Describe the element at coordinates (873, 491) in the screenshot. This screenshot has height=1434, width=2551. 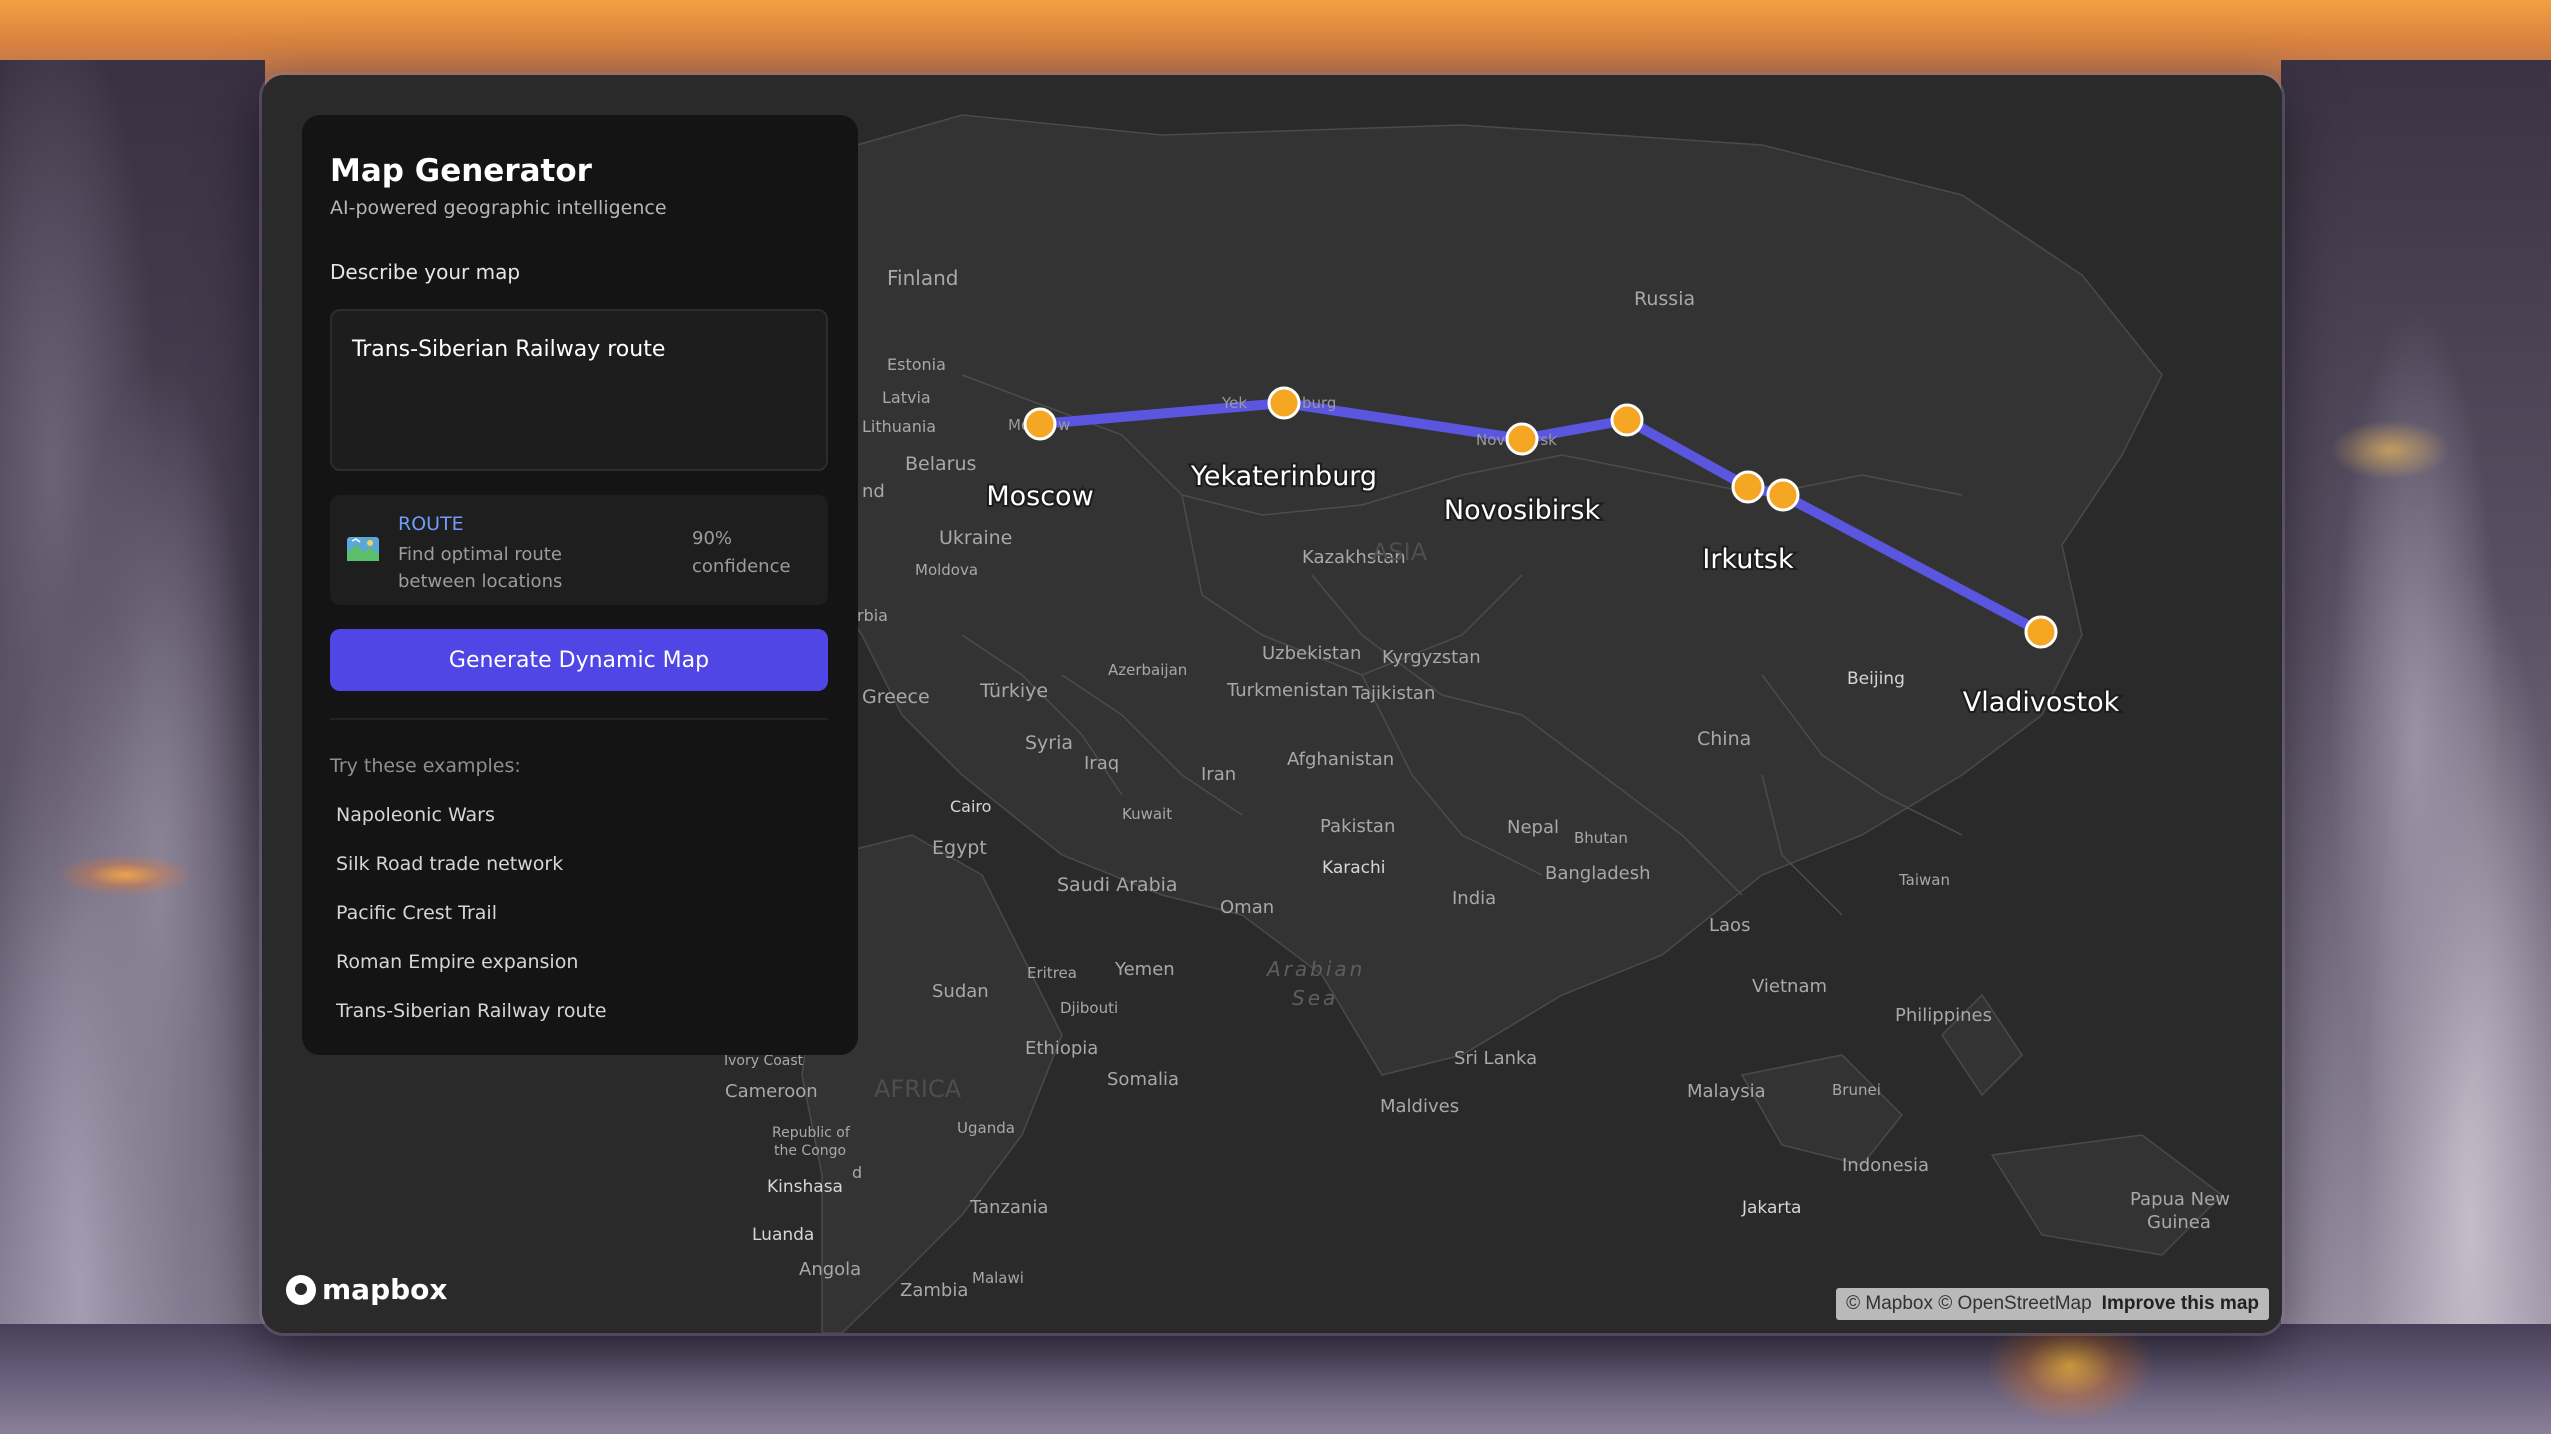
I see `map-label: nd` at that location.